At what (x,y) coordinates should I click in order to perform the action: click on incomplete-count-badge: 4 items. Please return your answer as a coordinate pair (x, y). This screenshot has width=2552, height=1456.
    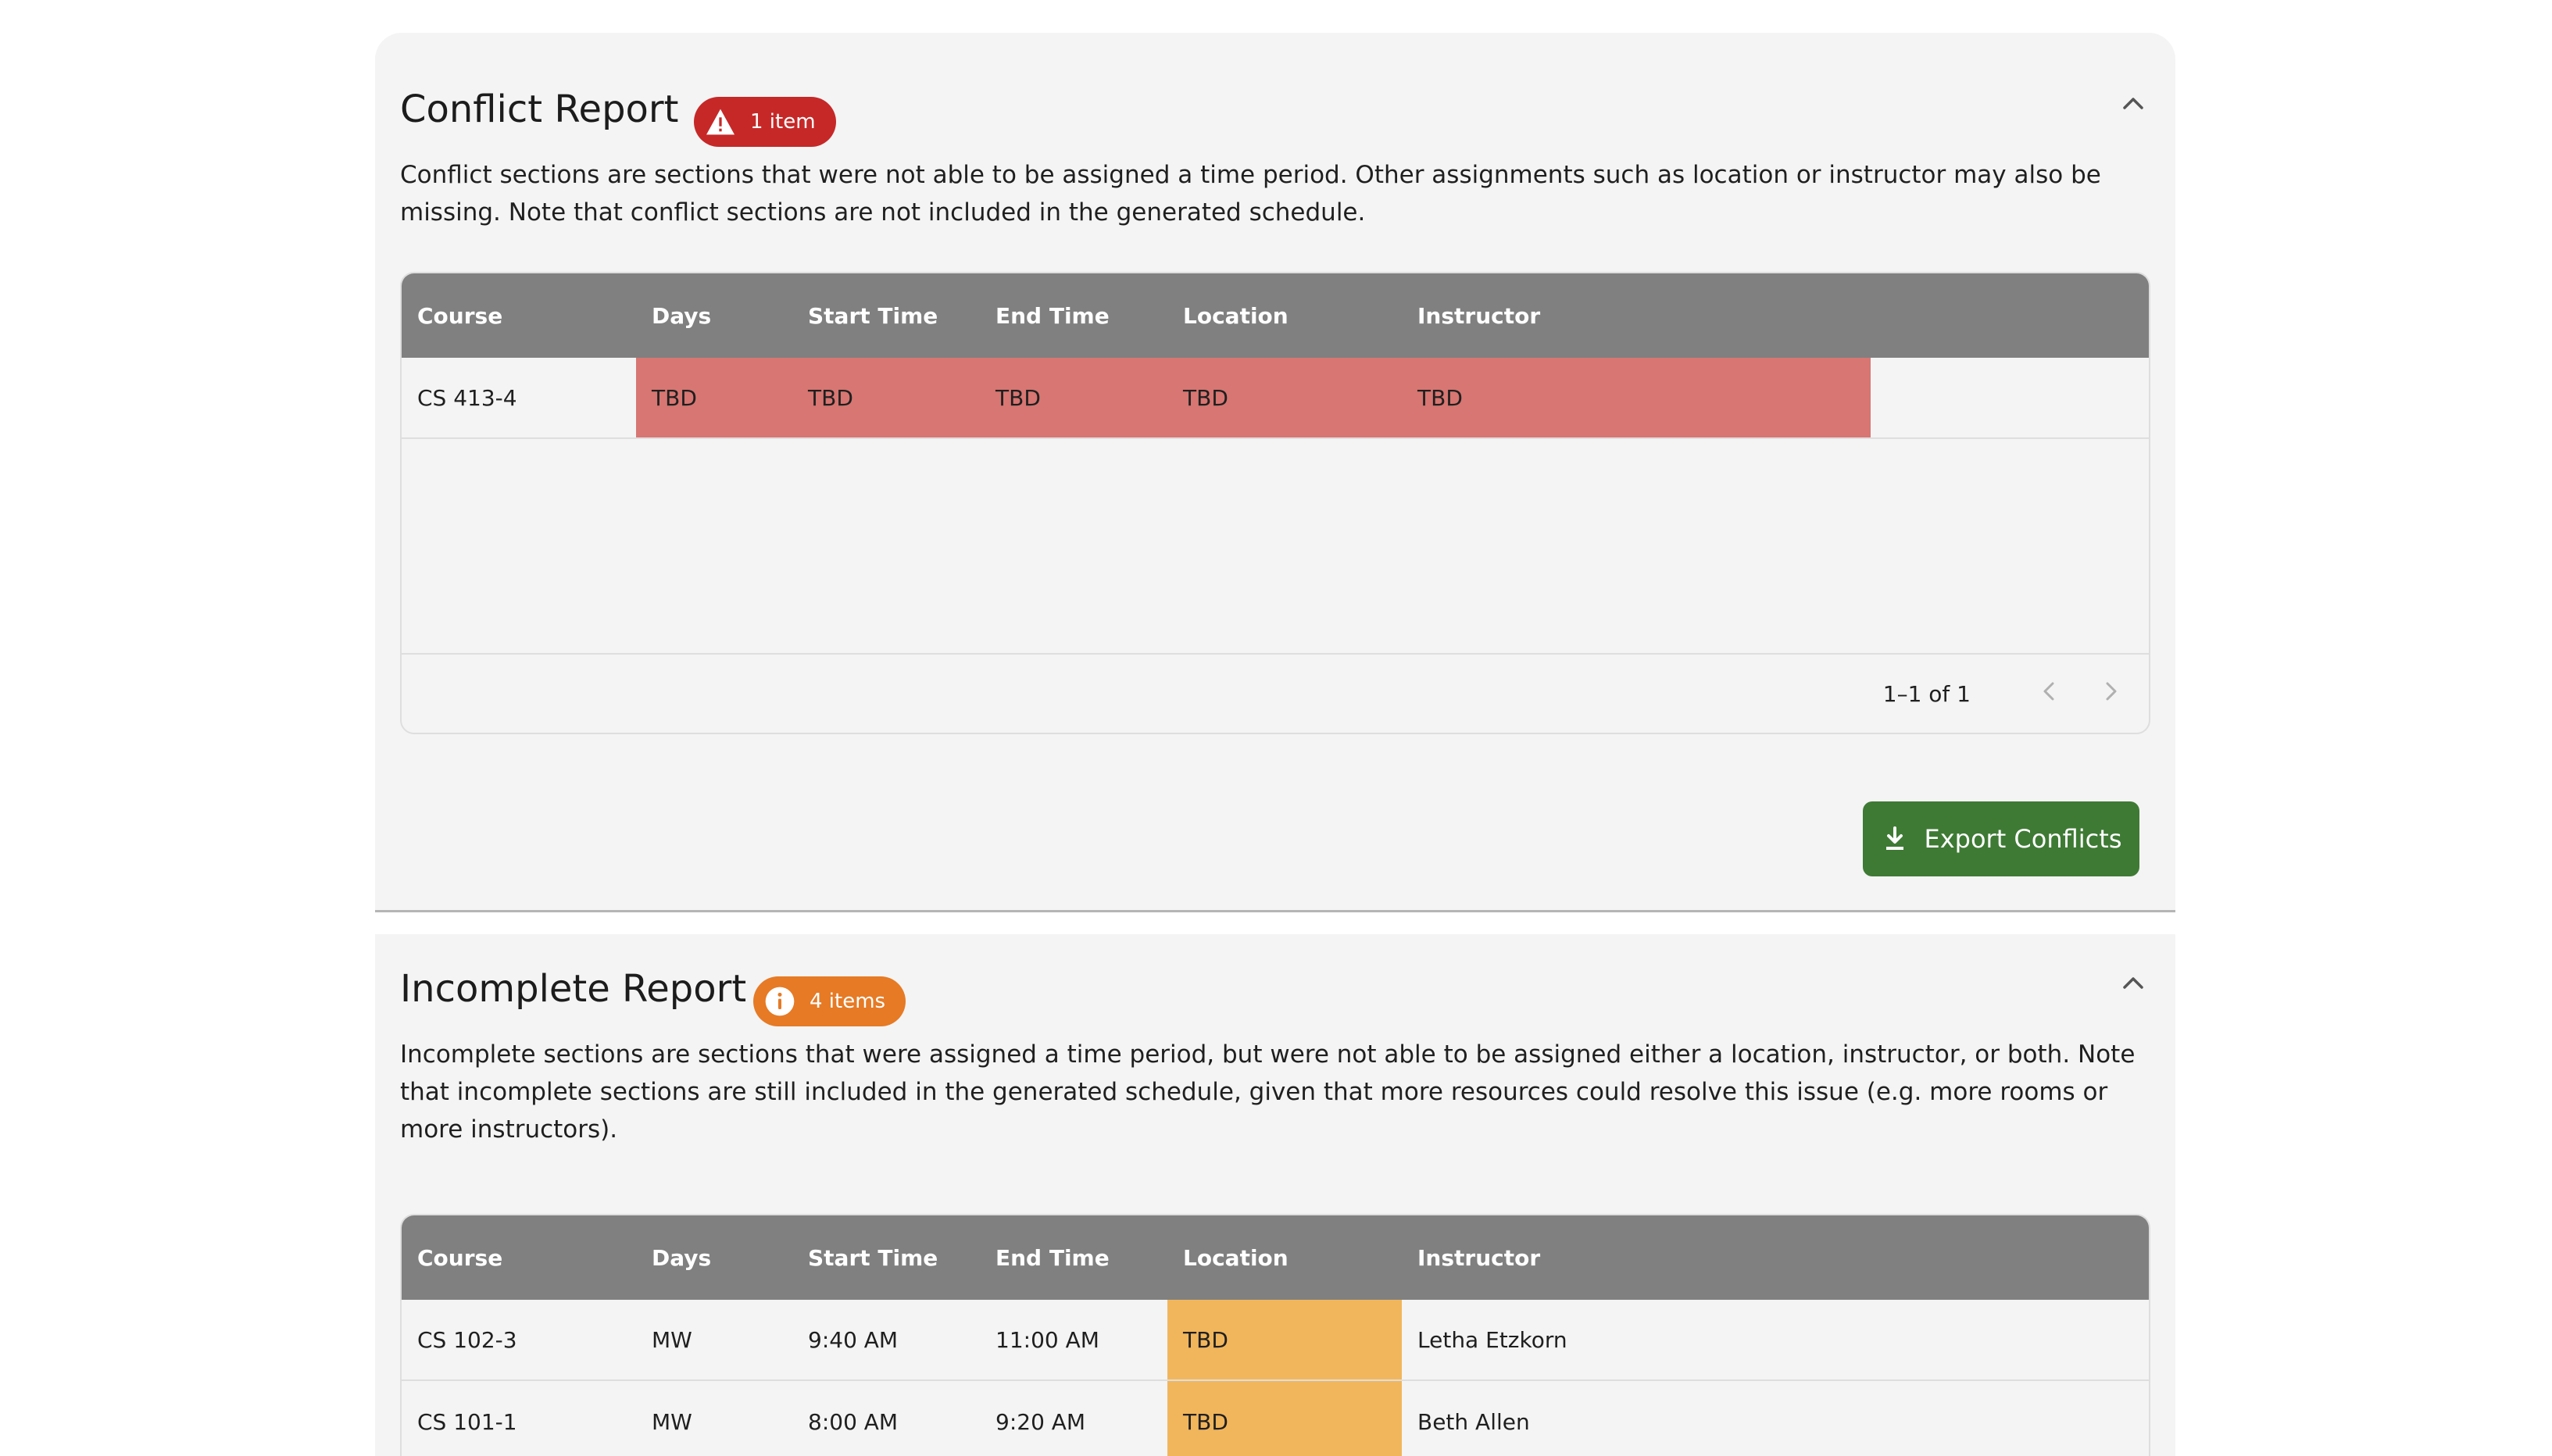
    Looking at the image, I should click on (829, 1001).